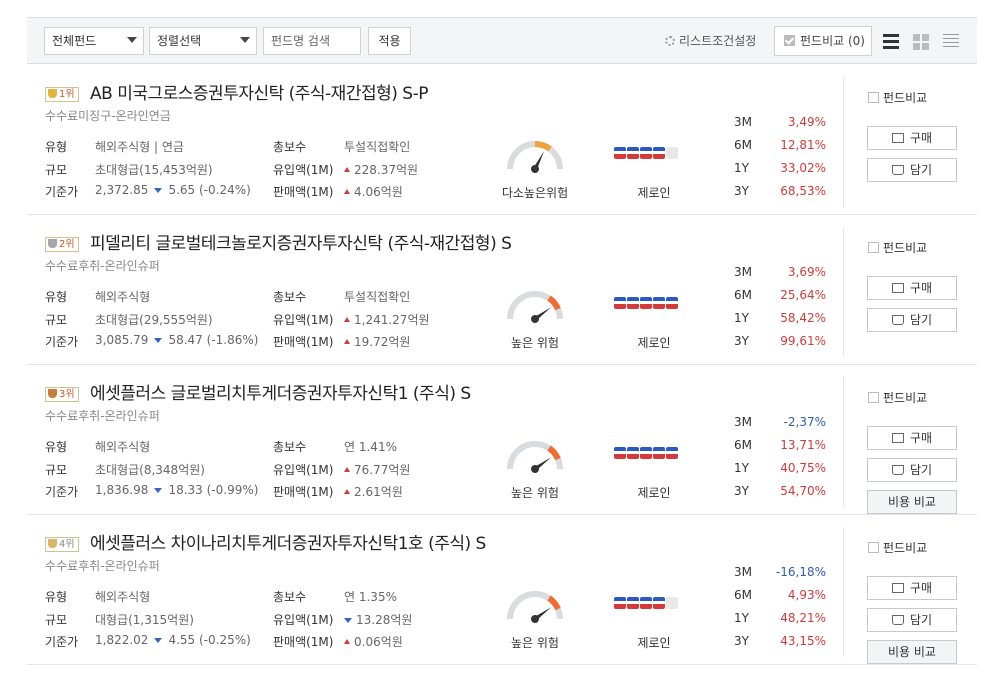 The width and height of the screenshot is (997, 673). Describe the element at coordinates (897, 288) in the screenshot. I see `bag-icon` at that location.